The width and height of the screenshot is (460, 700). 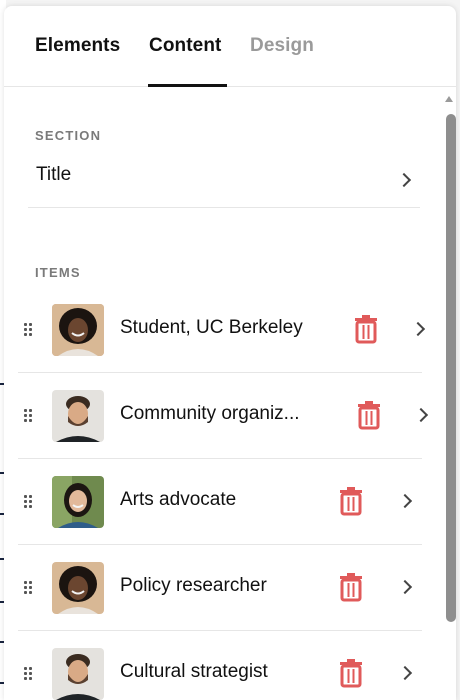 I want to click on scrollbar, so click(x=450, y=393).